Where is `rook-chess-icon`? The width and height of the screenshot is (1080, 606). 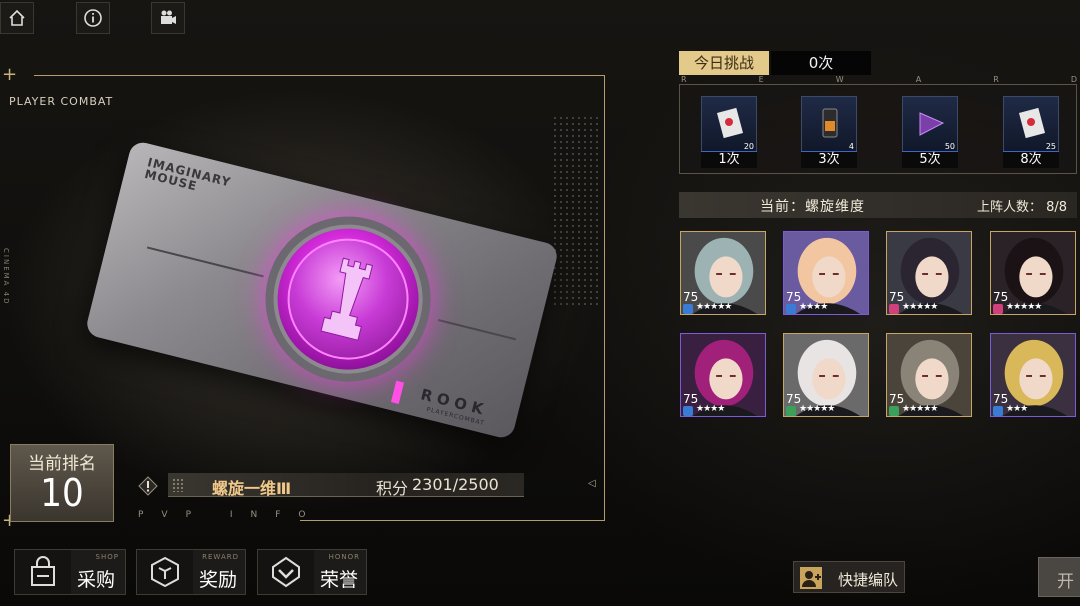 rook-chess-icon is located at coordinates (347, 299).